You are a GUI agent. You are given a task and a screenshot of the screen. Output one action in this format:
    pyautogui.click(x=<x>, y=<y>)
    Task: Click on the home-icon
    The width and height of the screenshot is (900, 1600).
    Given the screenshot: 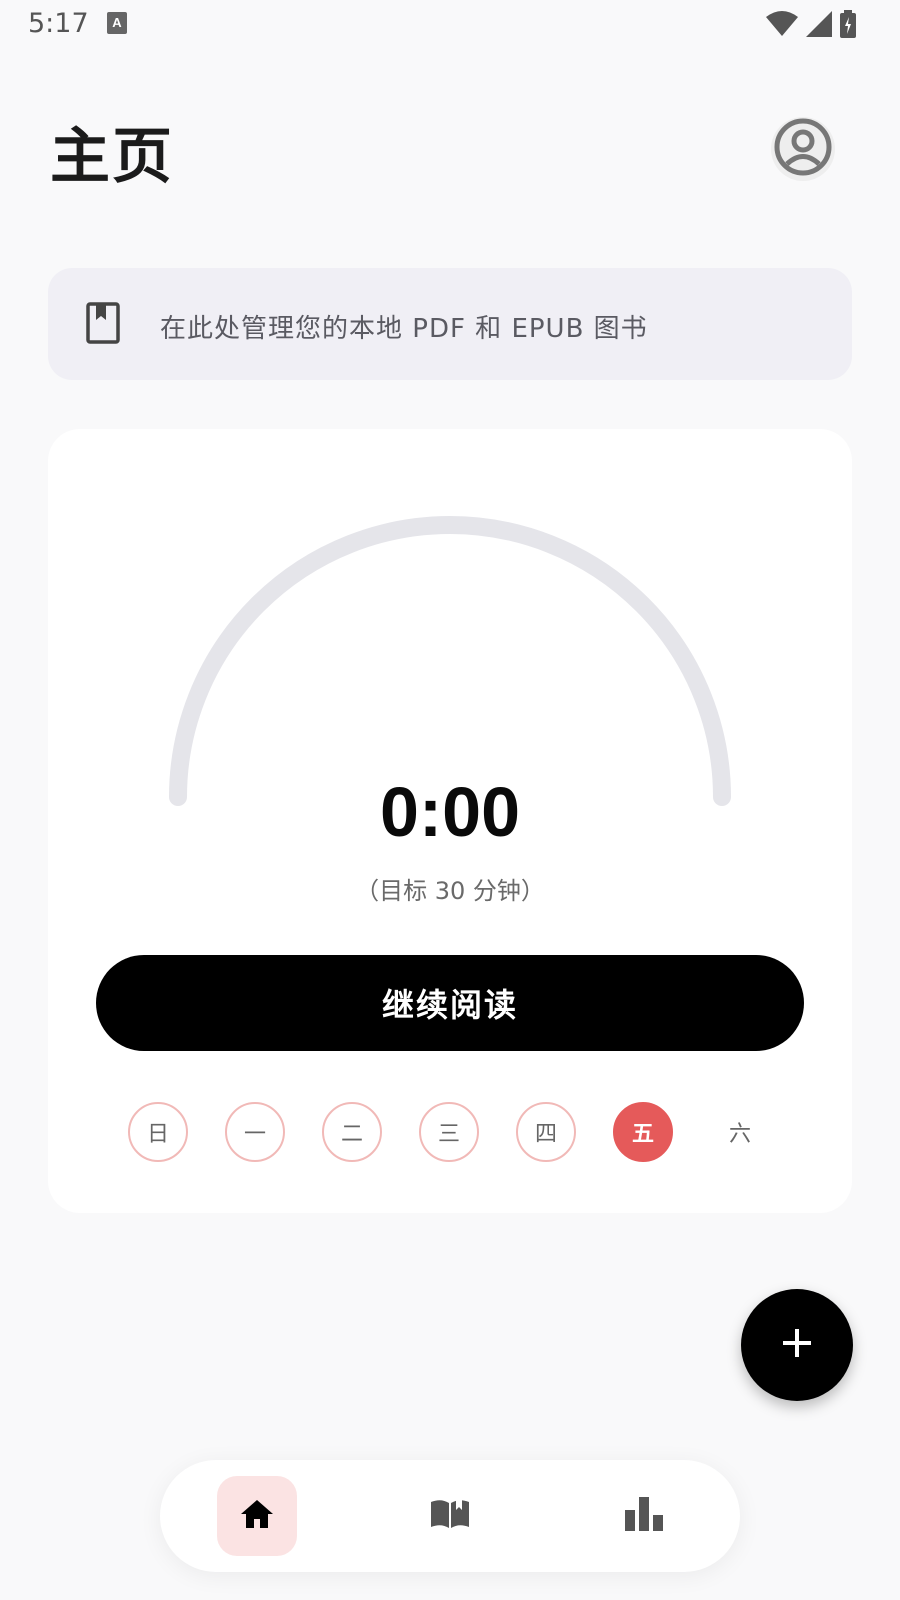 What is the action you would take?
    pyautogui.click(x=257, y=1516)
    